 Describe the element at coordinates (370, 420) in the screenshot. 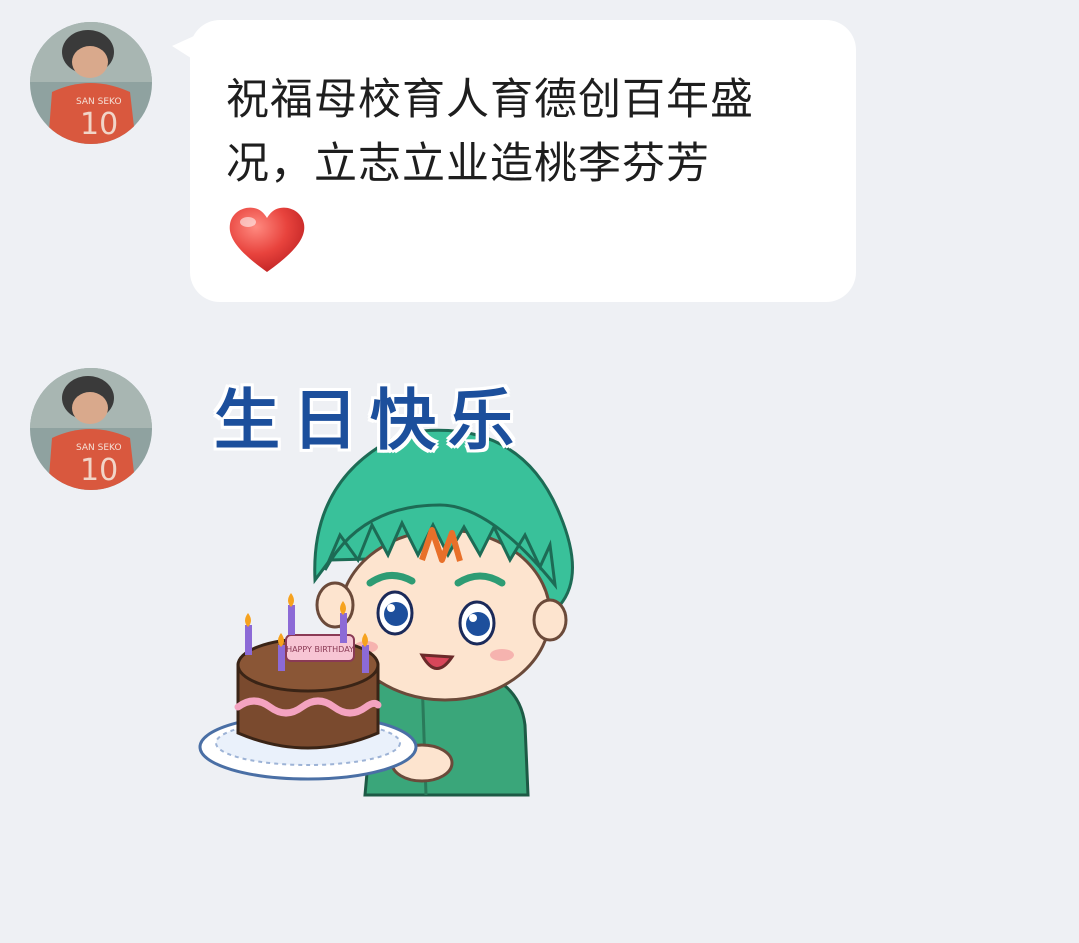

I see `sticker-caption: 生日快乐` at that location.